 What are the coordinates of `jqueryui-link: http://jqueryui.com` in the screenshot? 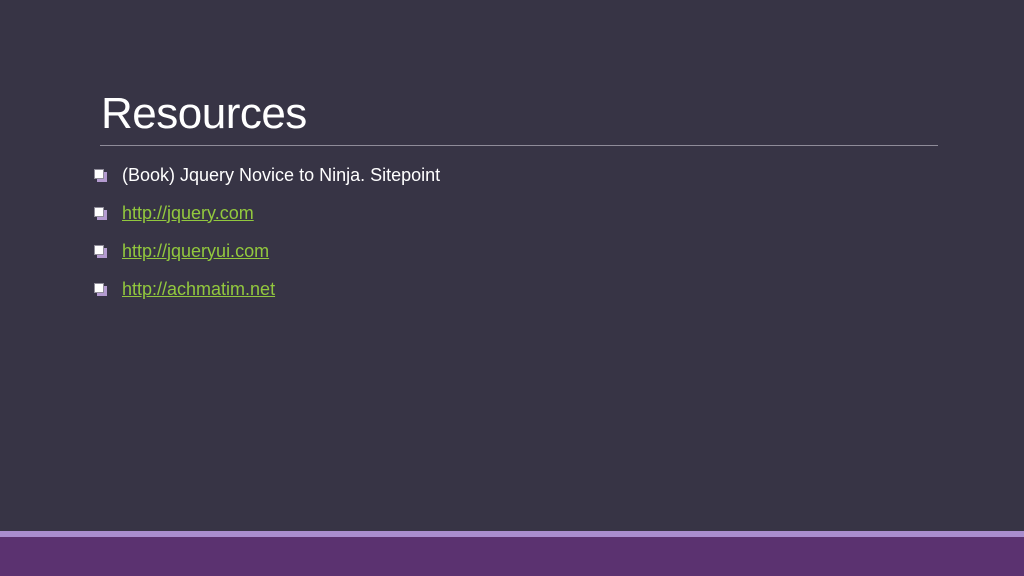 It's located at (195, 251).